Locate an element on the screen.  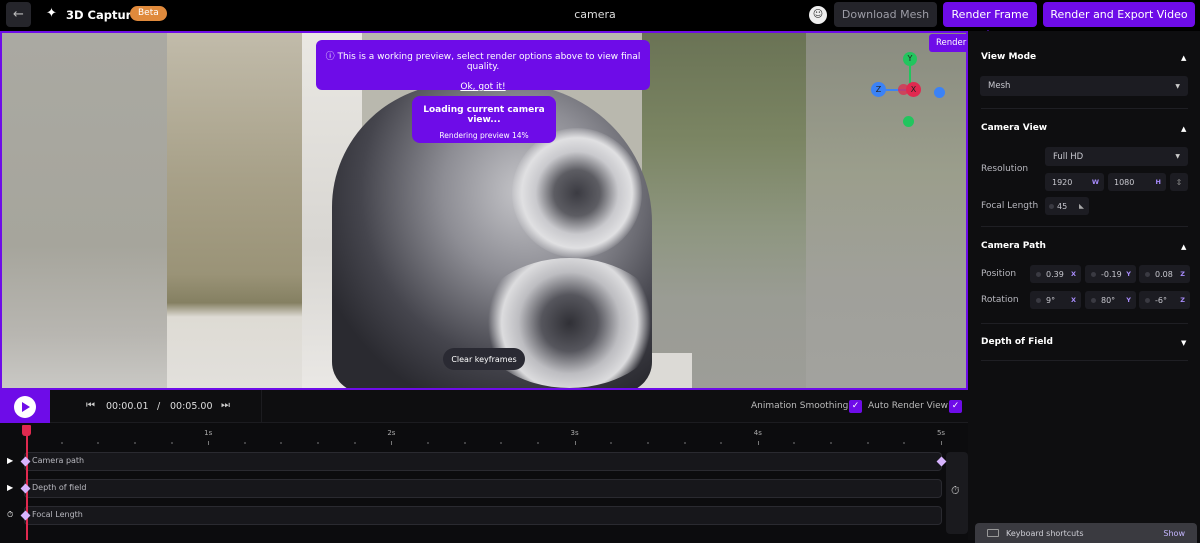
caret-down-icon: ▼ is located at coordinates (1183, 343).